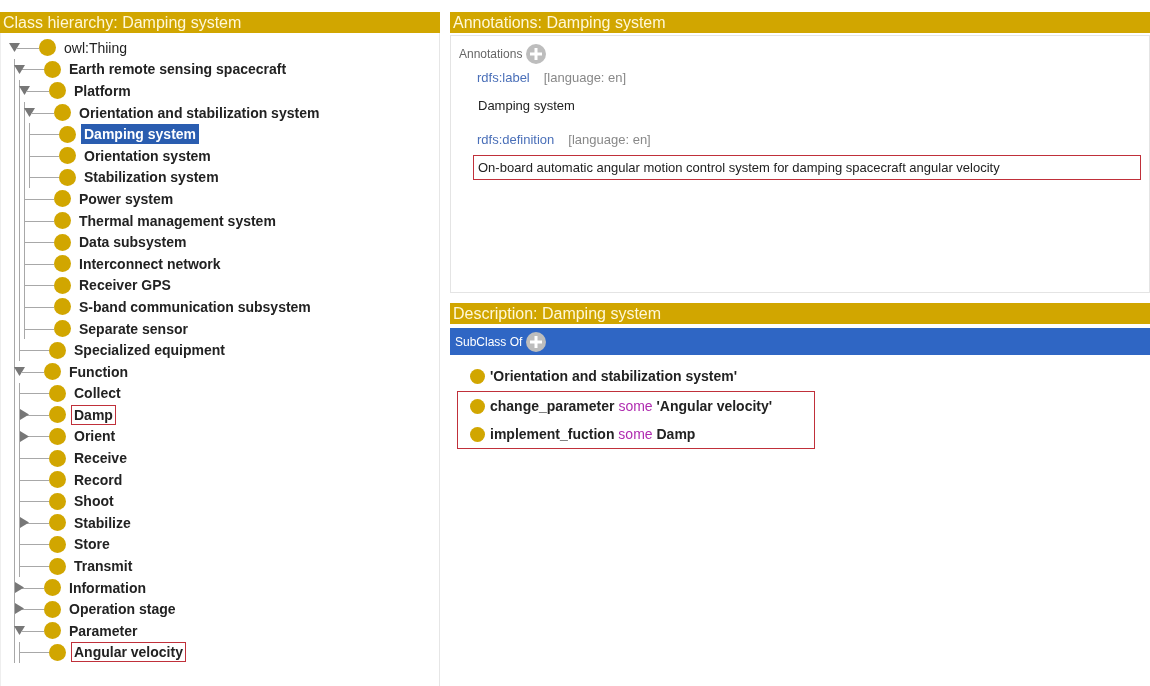  Describe the element at coordinates (150, 263) in the screenshot. I see `tree-item: Interconnect network` at that location.